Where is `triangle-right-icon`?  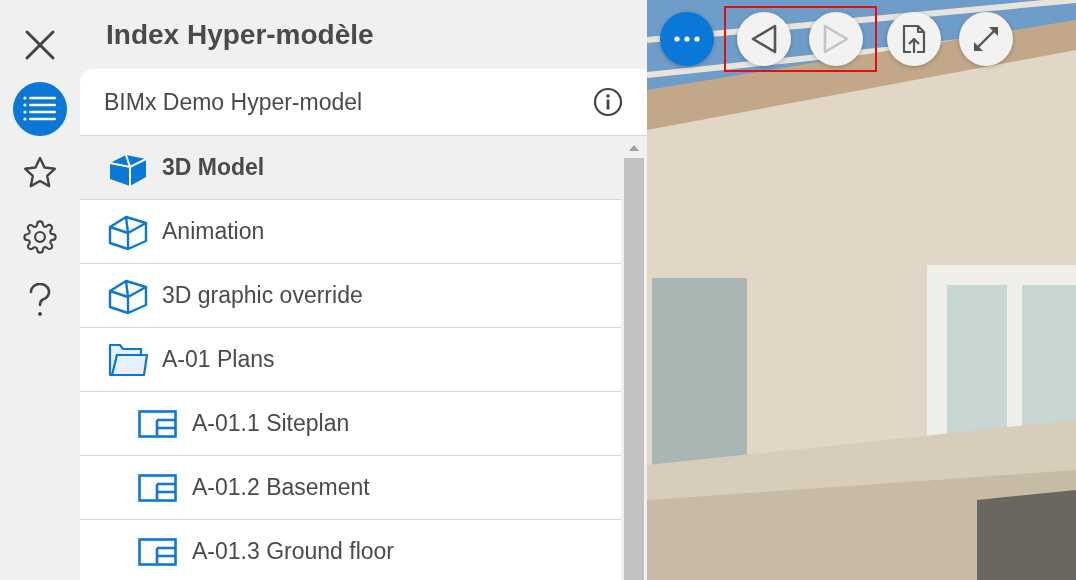 triangle-right-icon is located at coordinates (836, 39).